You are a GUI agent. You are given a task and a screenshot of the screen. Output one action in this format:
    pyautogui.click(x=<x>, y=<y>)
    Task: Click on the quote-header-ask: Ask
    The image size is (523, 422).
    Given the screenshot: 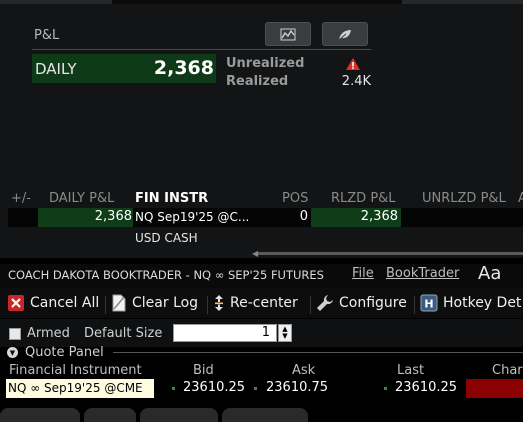 What is the action you would take?
    pyautogui.click(x=304, y=370)
    